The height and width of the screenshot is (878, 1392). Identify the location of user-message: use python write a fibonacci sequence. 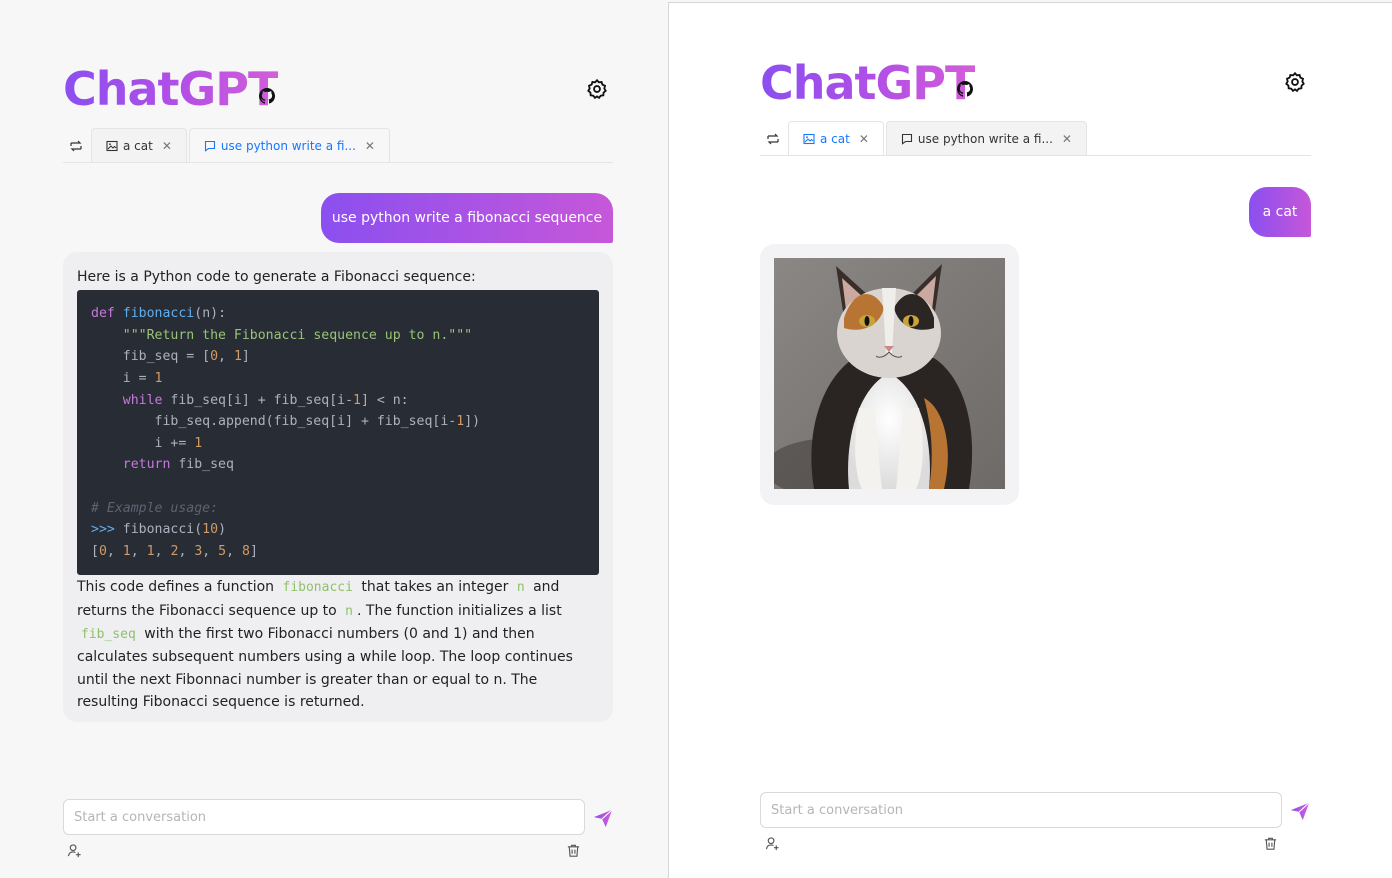
(467, 218).